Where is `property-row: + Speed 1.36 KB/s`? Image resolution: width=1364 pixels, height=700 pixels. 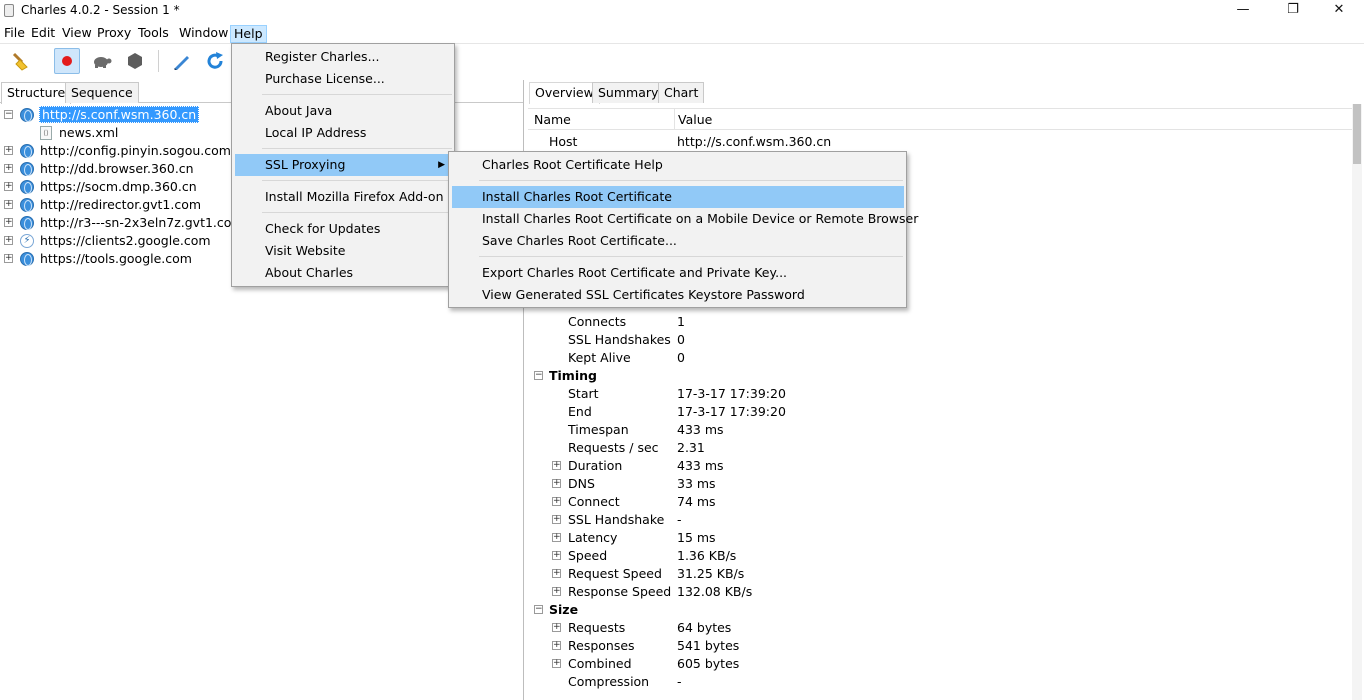 property-row: + Speed 1.36 KB/s is located at coordinates (937, 556).